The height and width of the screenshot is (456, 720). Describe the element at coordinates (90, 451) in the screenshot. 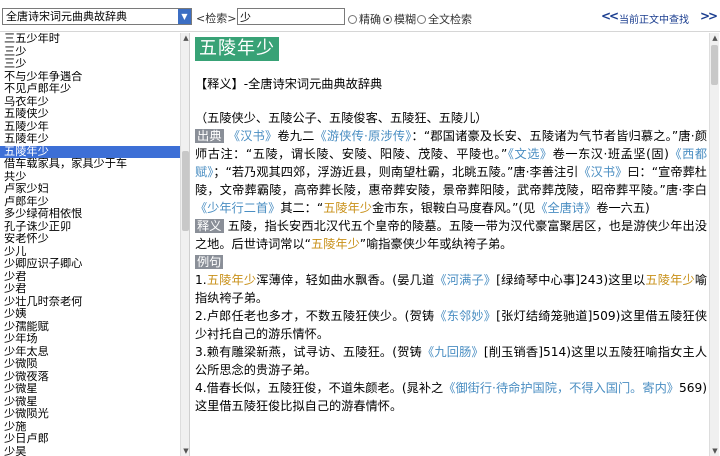

I see `word-list-item: 少昊` at that location.